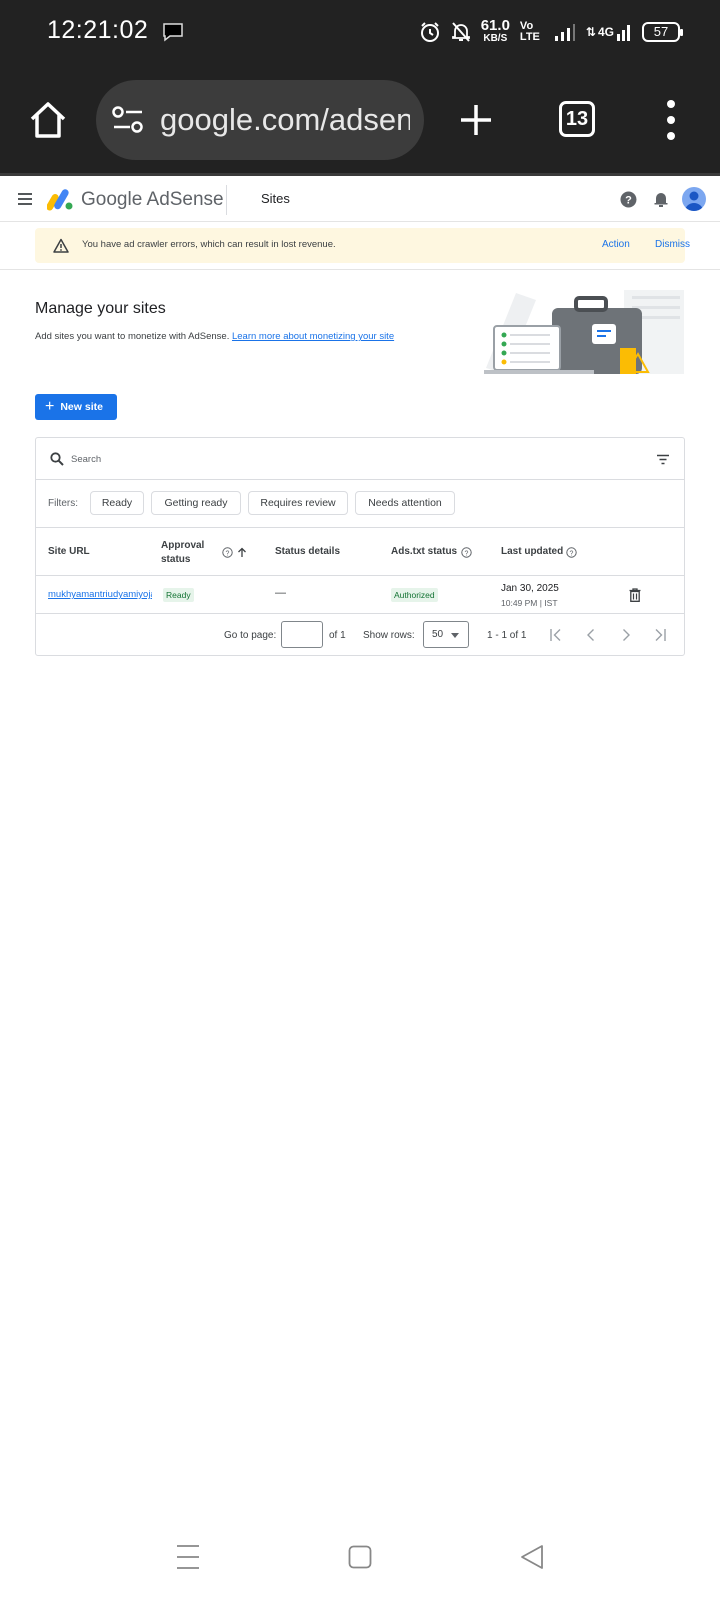 This screenshot has width=720, height=1600. I want to click on status-details-value: —, so click(280, 593).